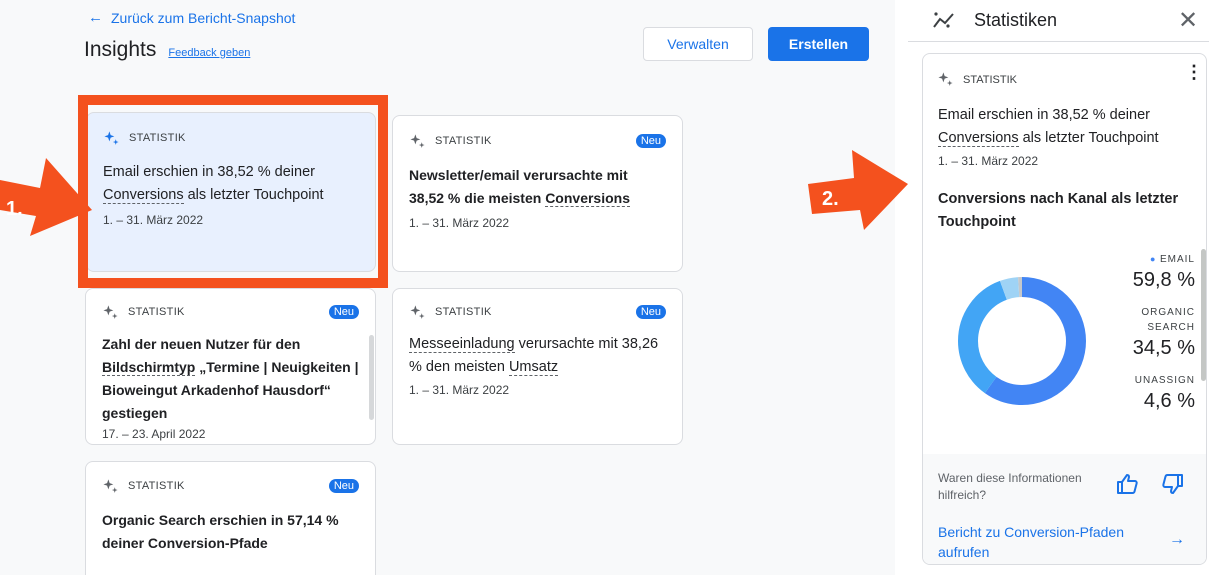 Image resolution: width=1209 pixels, height=575 pixels. I want to click on conversion-paths-report-link: Bericht zu Conversion-Pfaden aufrufen, so click(1033, 542).